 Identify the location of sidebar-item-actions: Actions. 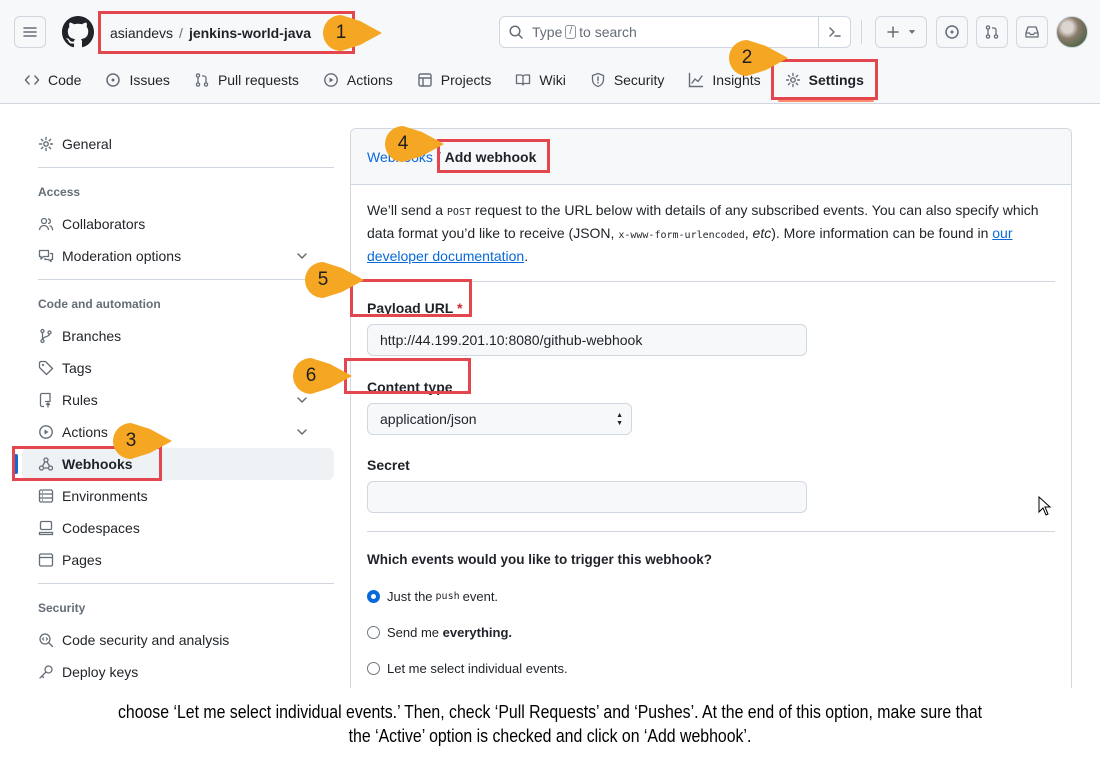
(178, 432).